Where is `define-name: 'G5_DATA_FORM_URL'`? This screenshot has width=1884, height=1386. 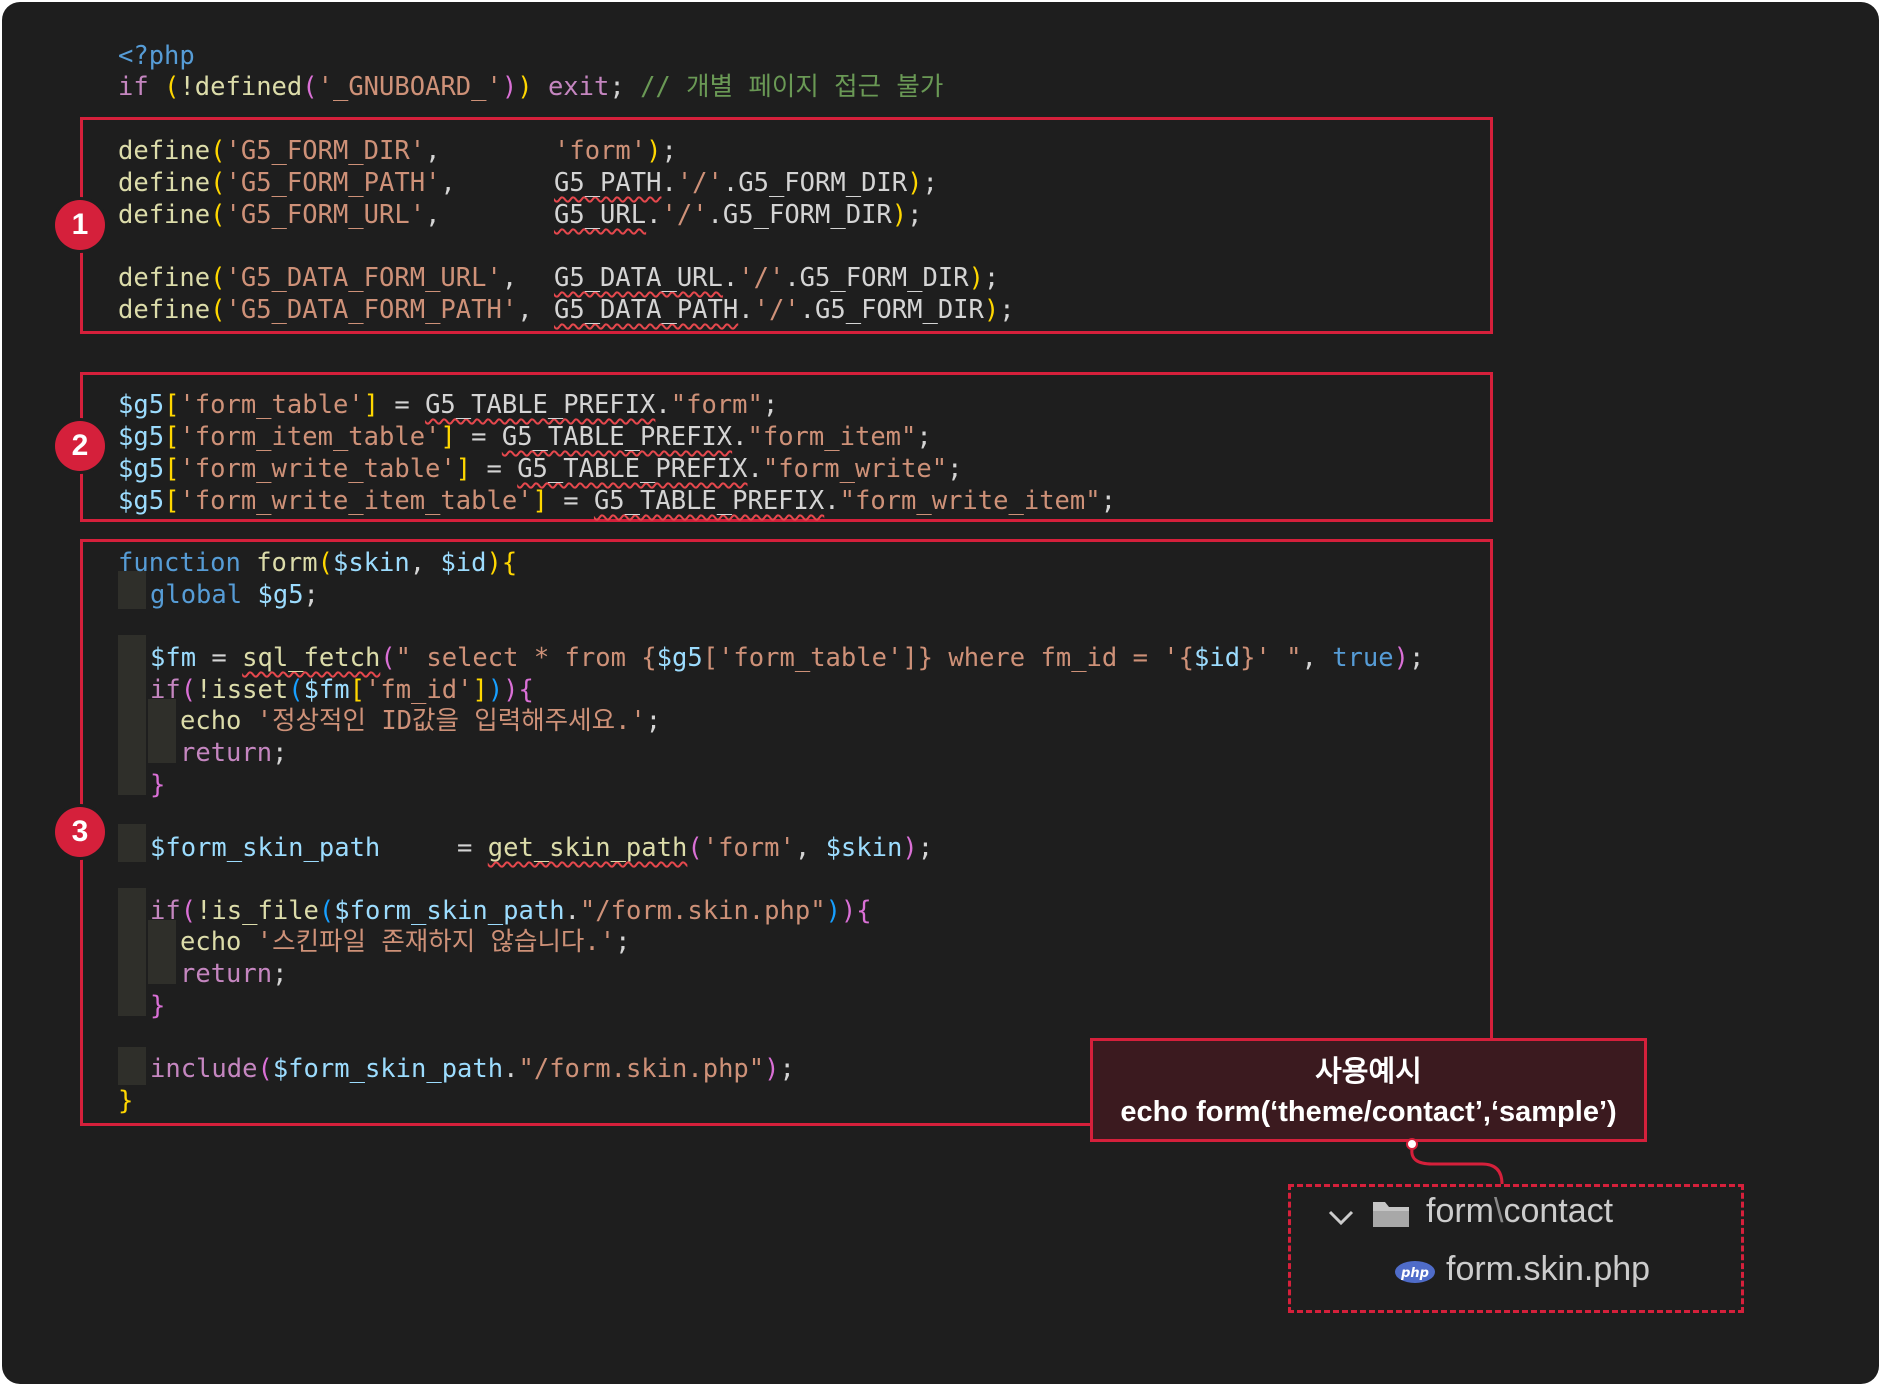 define-name: 'G5_DATA_FORM_URL' is located at coordinates (363, 278).